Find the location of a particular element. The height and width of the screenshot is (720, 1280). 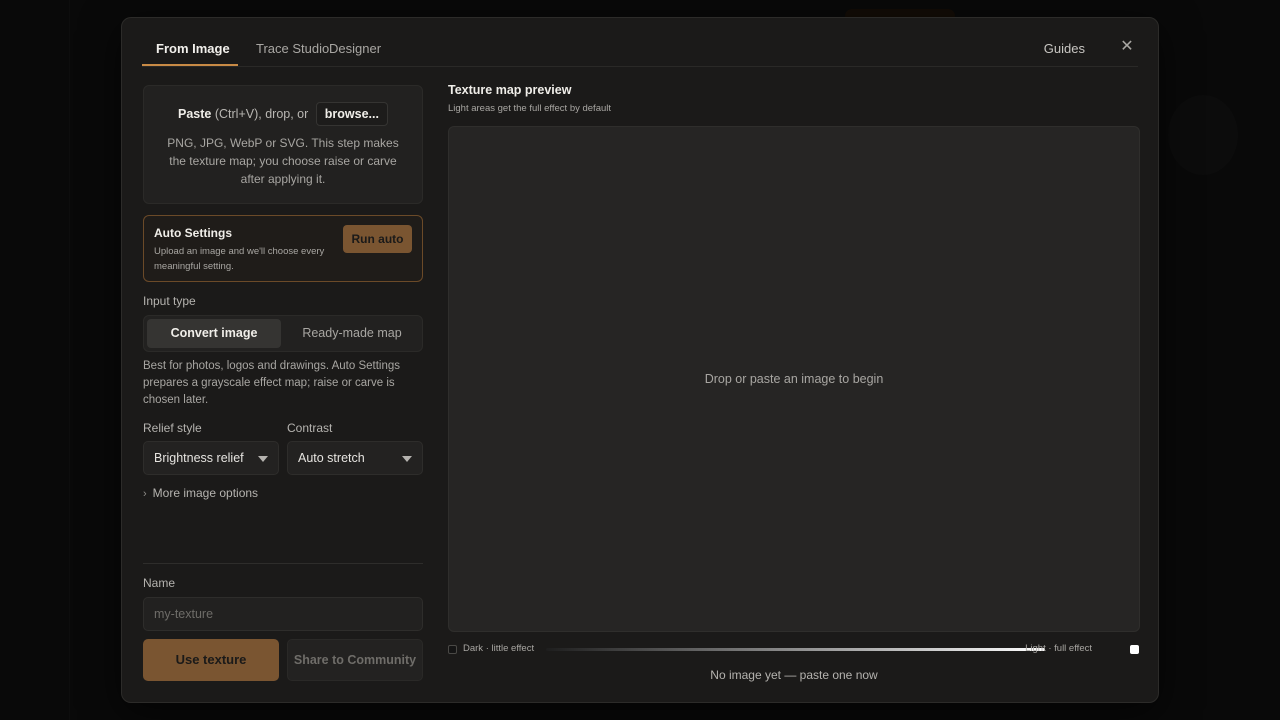

name-input is located at coordinates (283, 614).